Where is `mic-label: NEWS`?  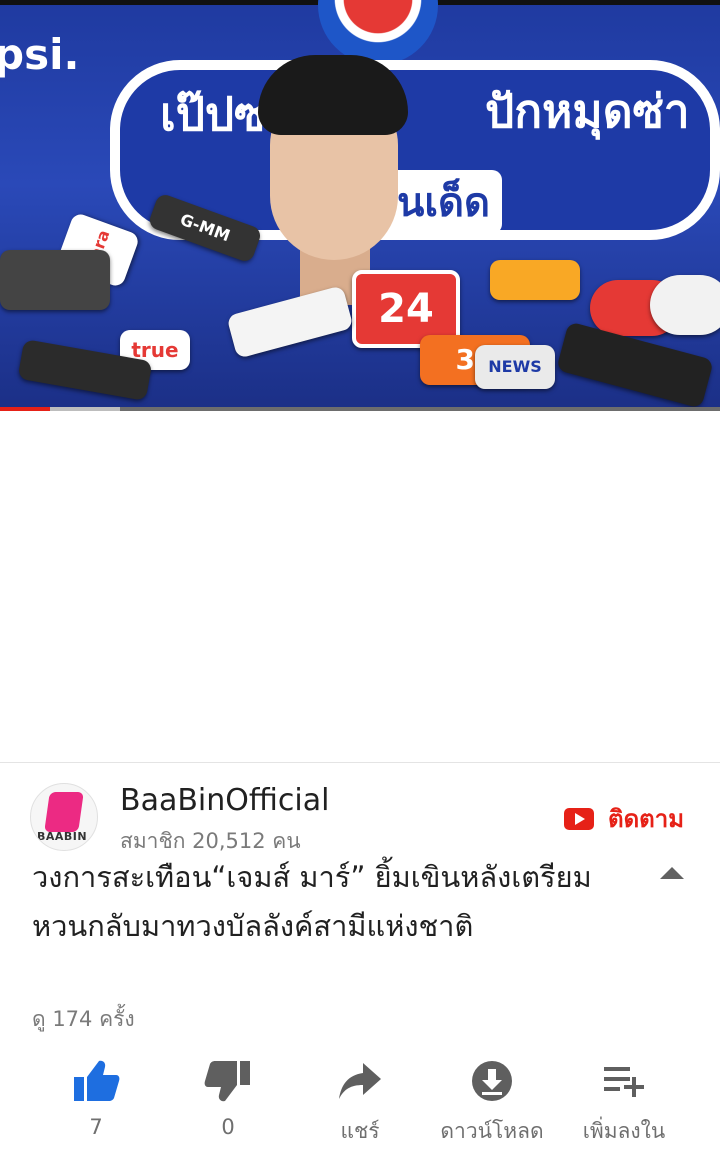 mic-label: NEWS is located at coordinates (515, 366).